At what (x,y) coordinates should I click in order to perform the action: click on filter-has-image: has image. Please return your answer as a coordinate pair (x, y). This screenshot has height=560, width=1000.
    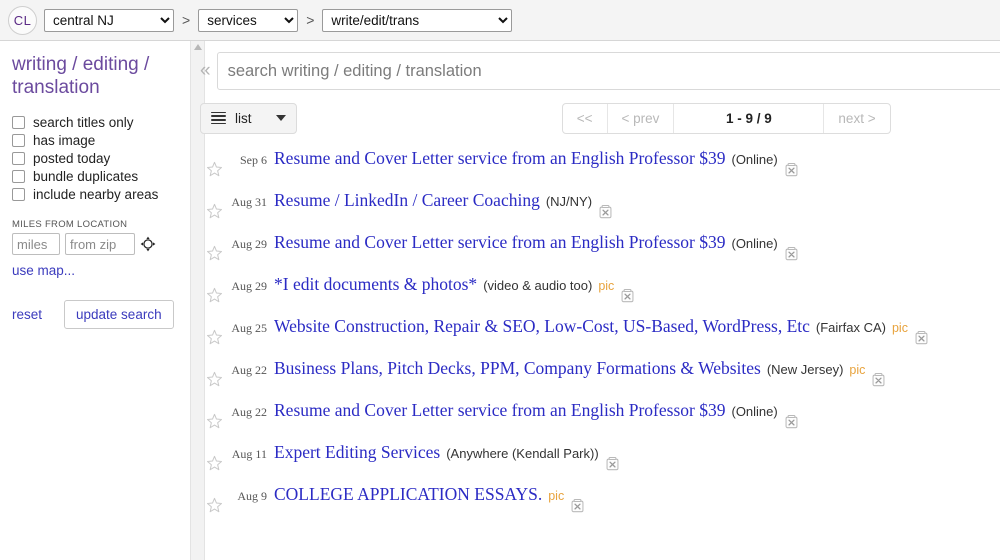
    Looking at the image, I should click on (96, 140).